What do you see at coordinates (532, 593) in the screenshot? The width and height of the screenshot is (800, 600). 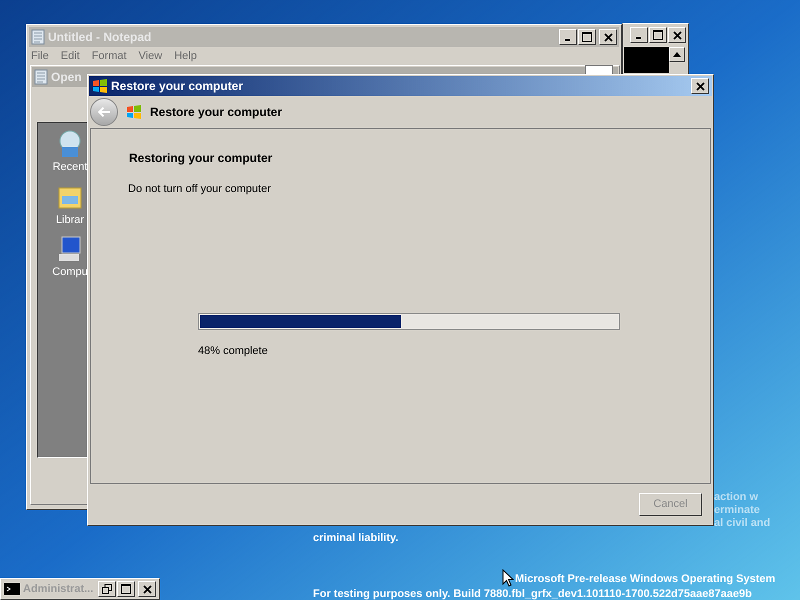 I see `watermark-text: For testing purposes only. Build 7880.fbl_grfx_dev1.101110-1700.522d75aae87aae9b` at bounding box center [532, 593].